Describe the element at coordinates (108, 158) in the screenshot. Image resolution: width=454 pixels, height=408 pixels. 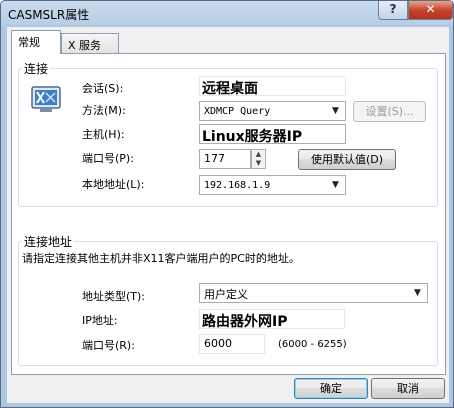
I see `port-label: 端口号(P):` at that location.